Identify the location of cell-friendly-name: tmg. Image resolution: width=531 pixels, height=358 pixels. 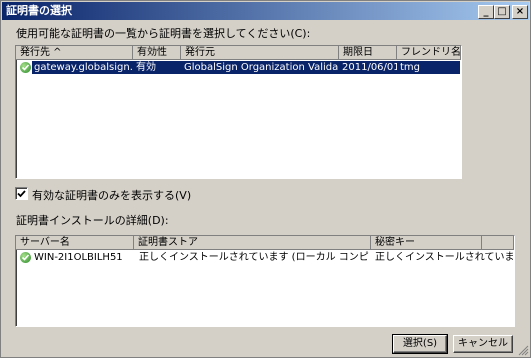
(410, 67).